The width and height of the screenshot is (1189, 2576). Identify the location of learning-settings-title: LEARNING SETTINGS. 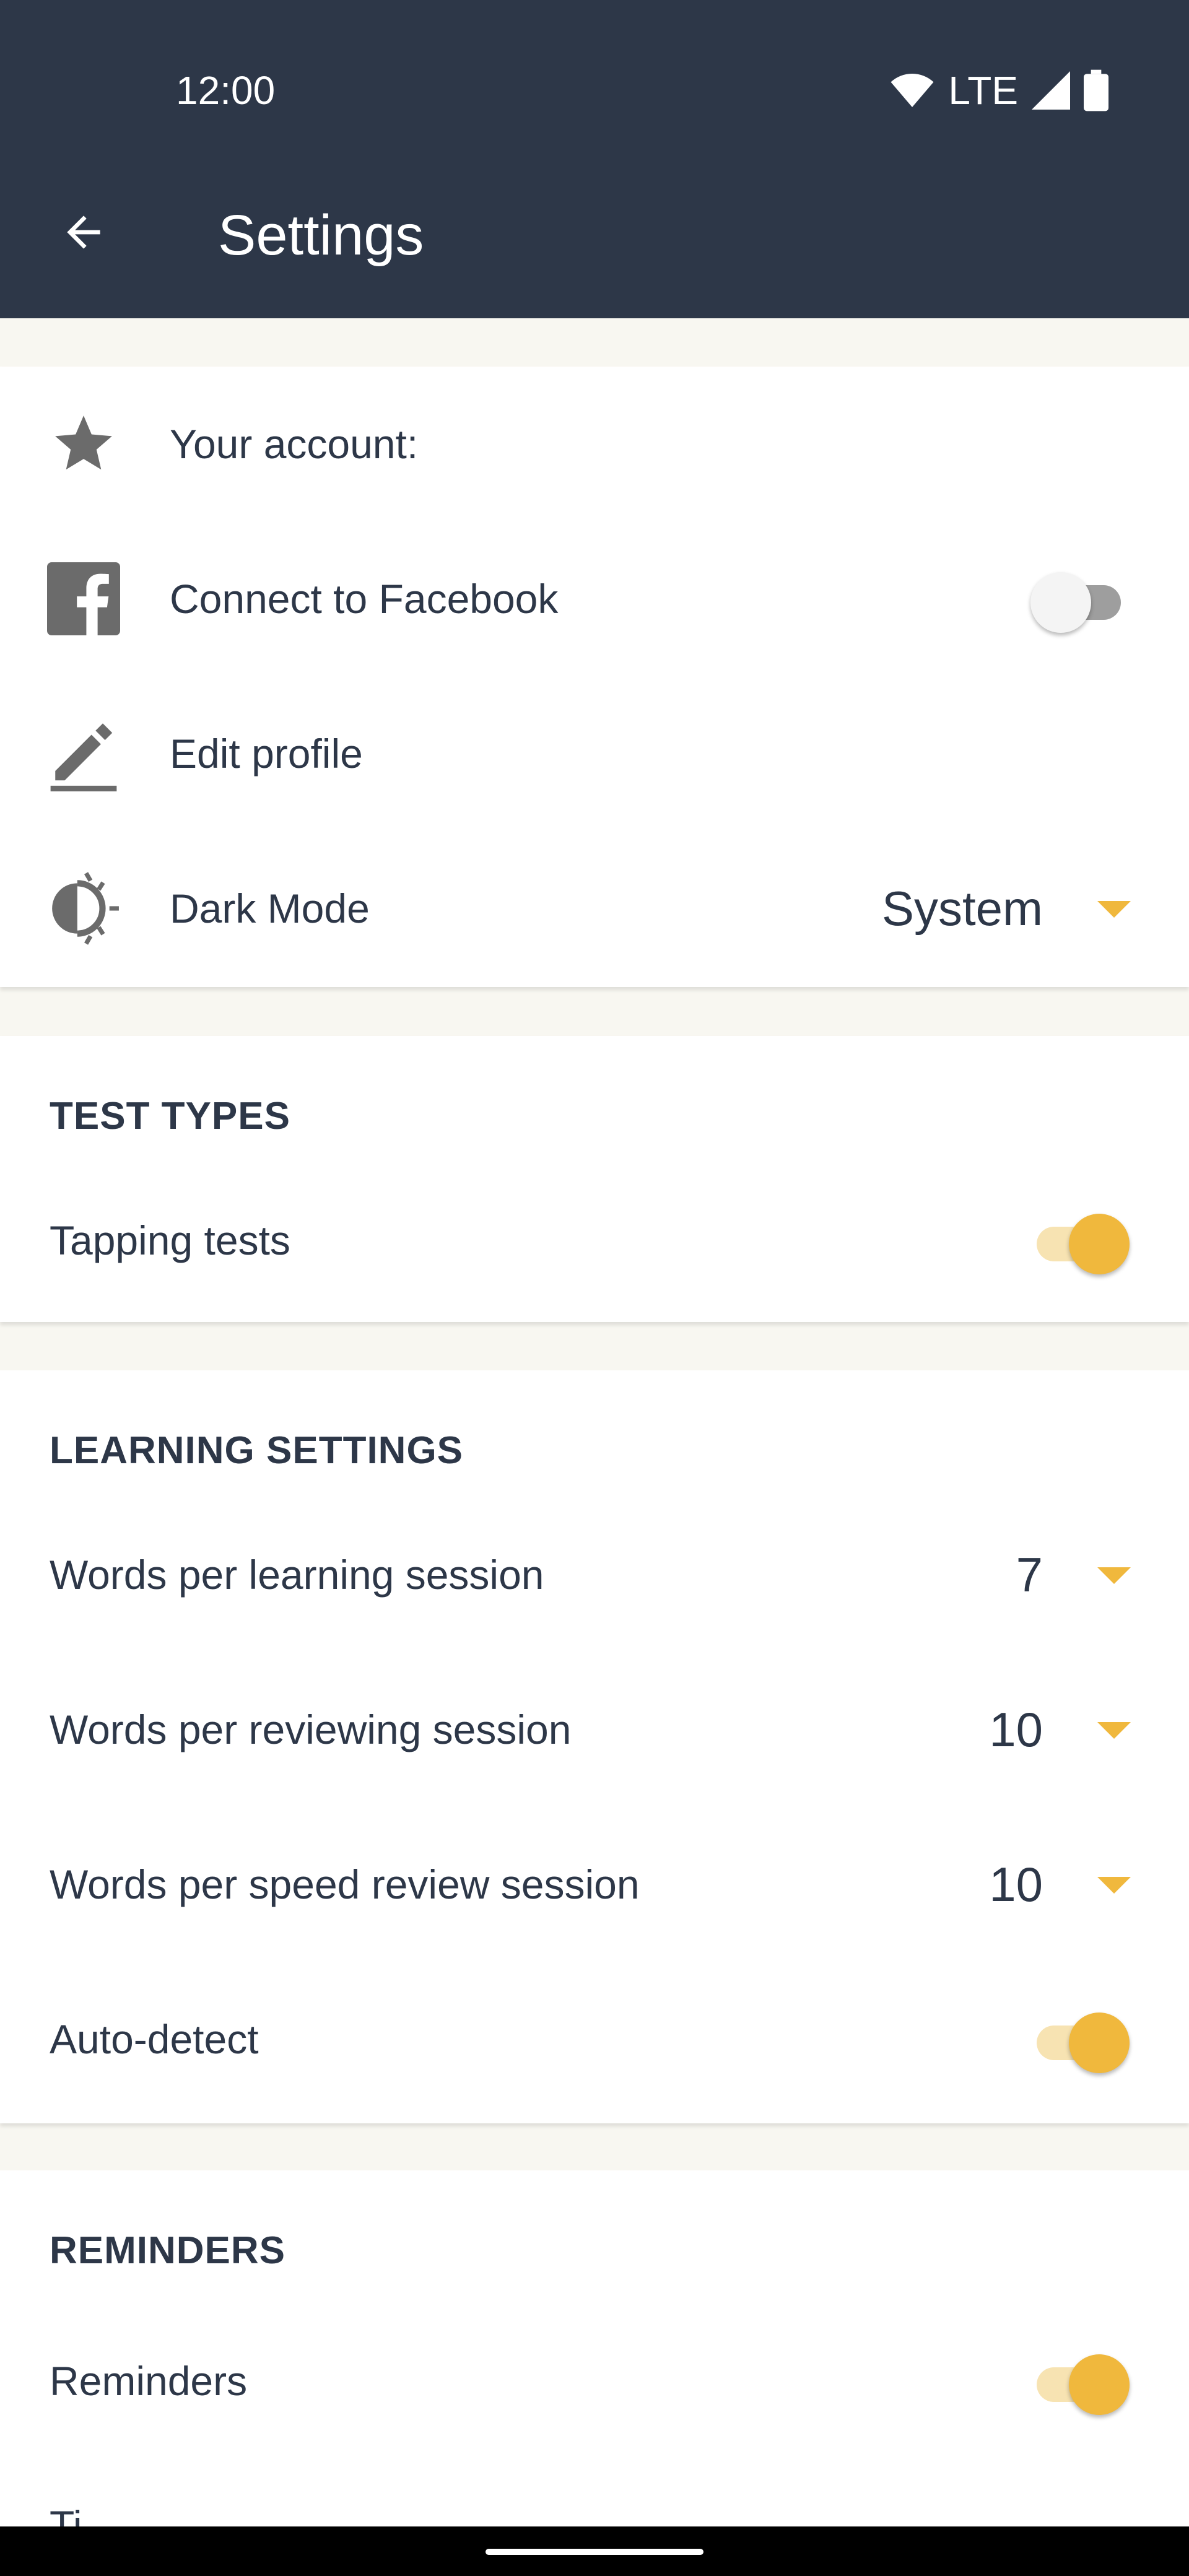
(257, 1450).